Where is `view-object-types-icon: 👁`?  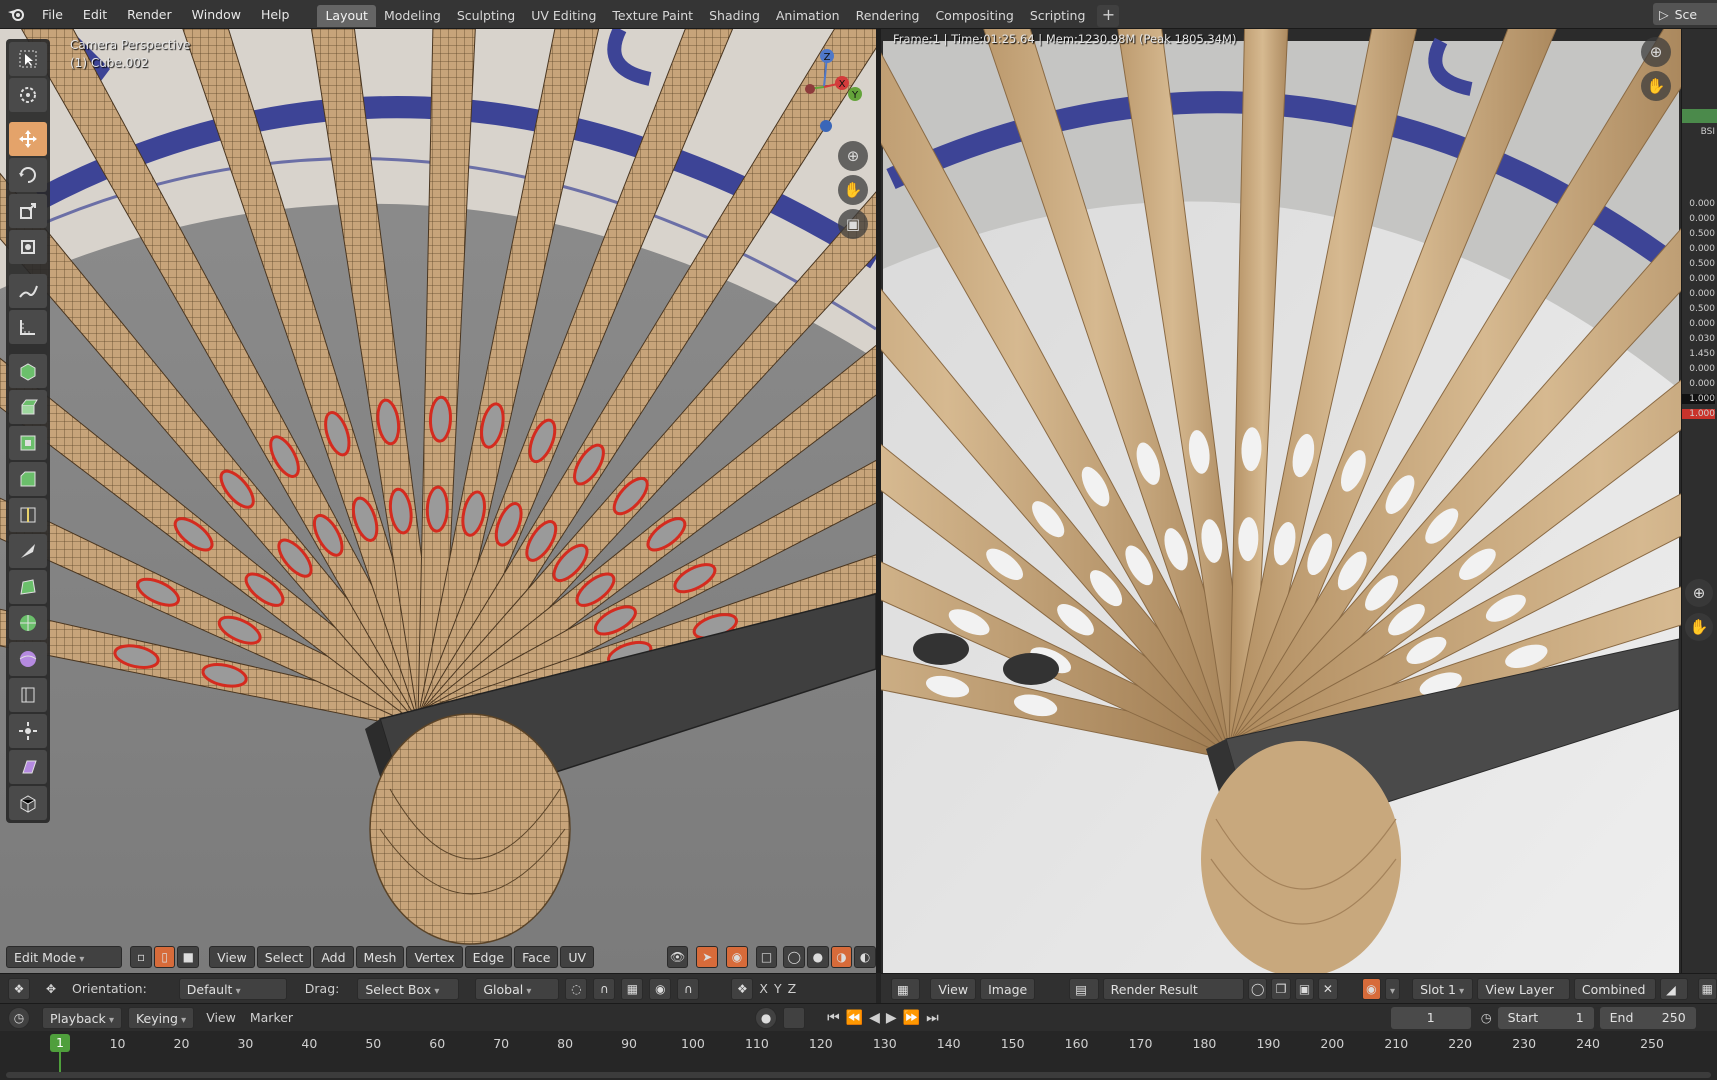 view-object-types-icon: 👁 is located at coordinates (677, 957).